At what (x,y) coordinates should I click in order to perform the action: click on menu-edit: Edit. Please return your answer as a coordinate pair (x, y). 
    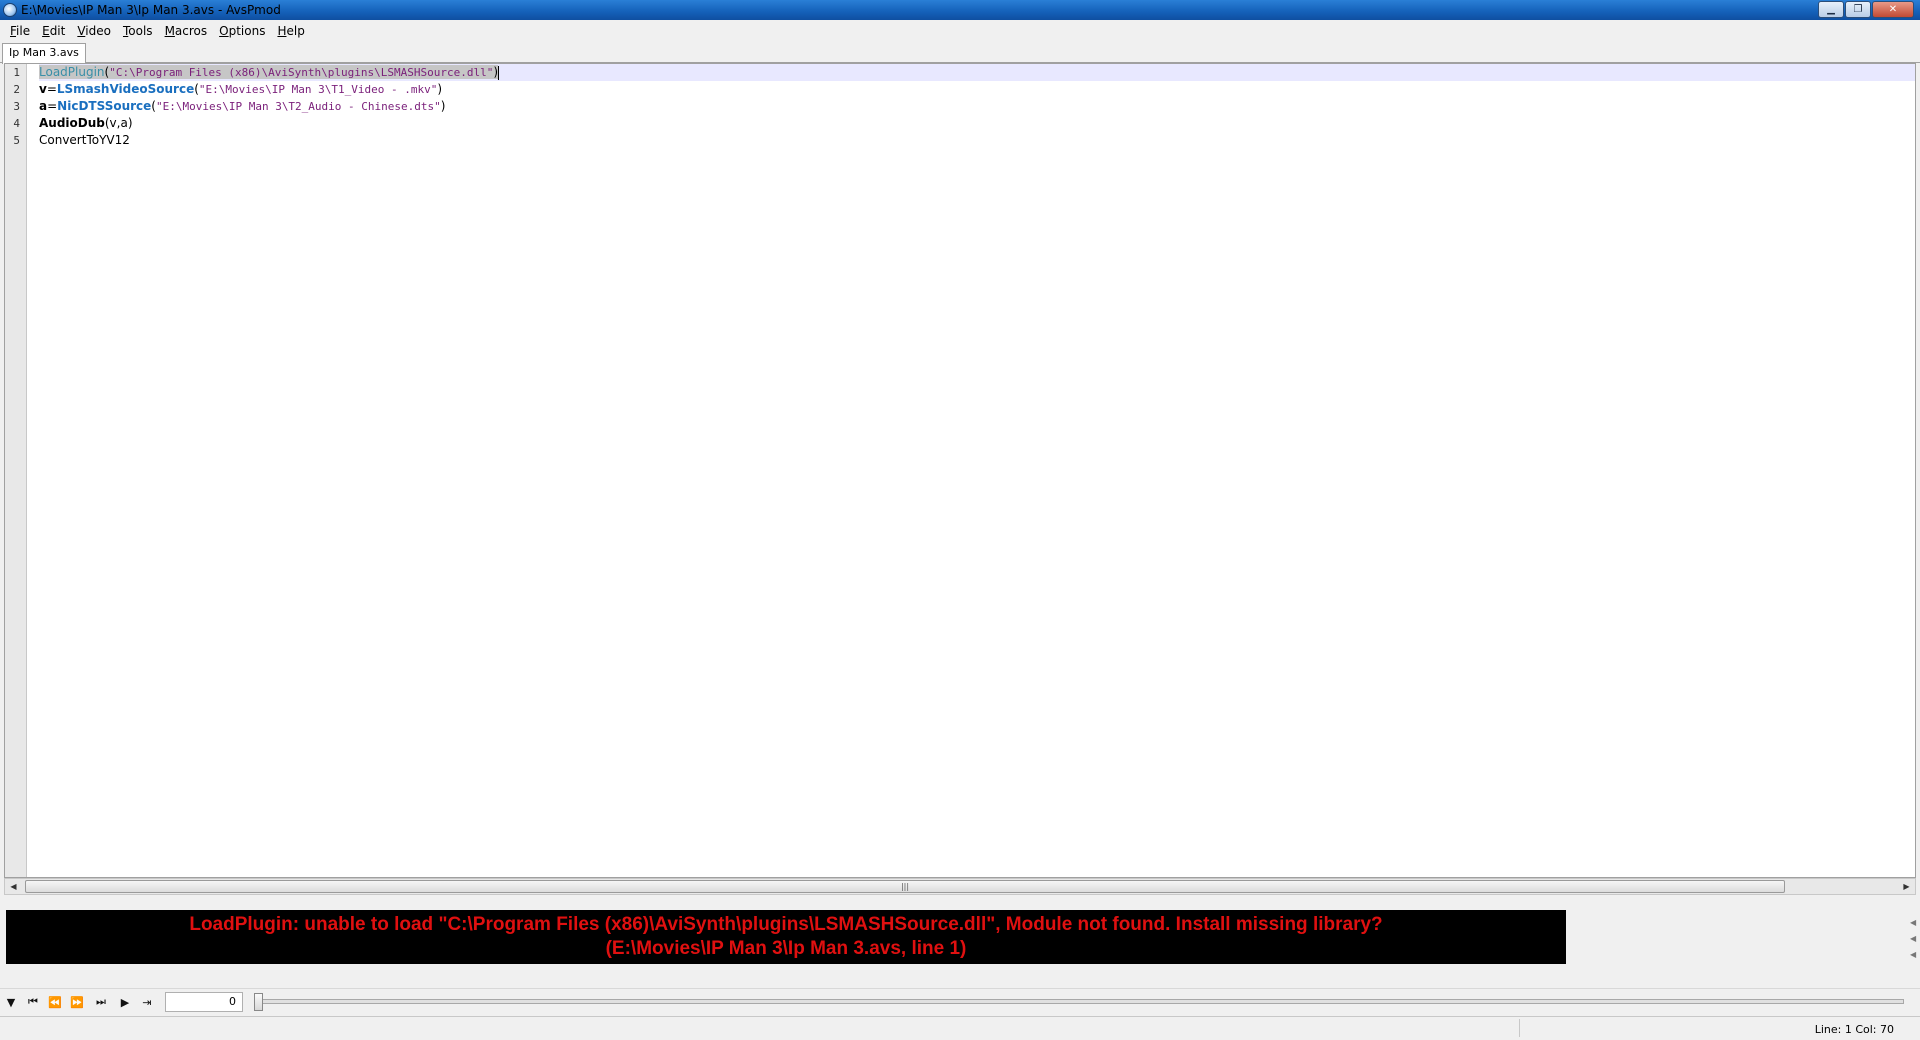
    Looking at the image, I should click on (53, 31).